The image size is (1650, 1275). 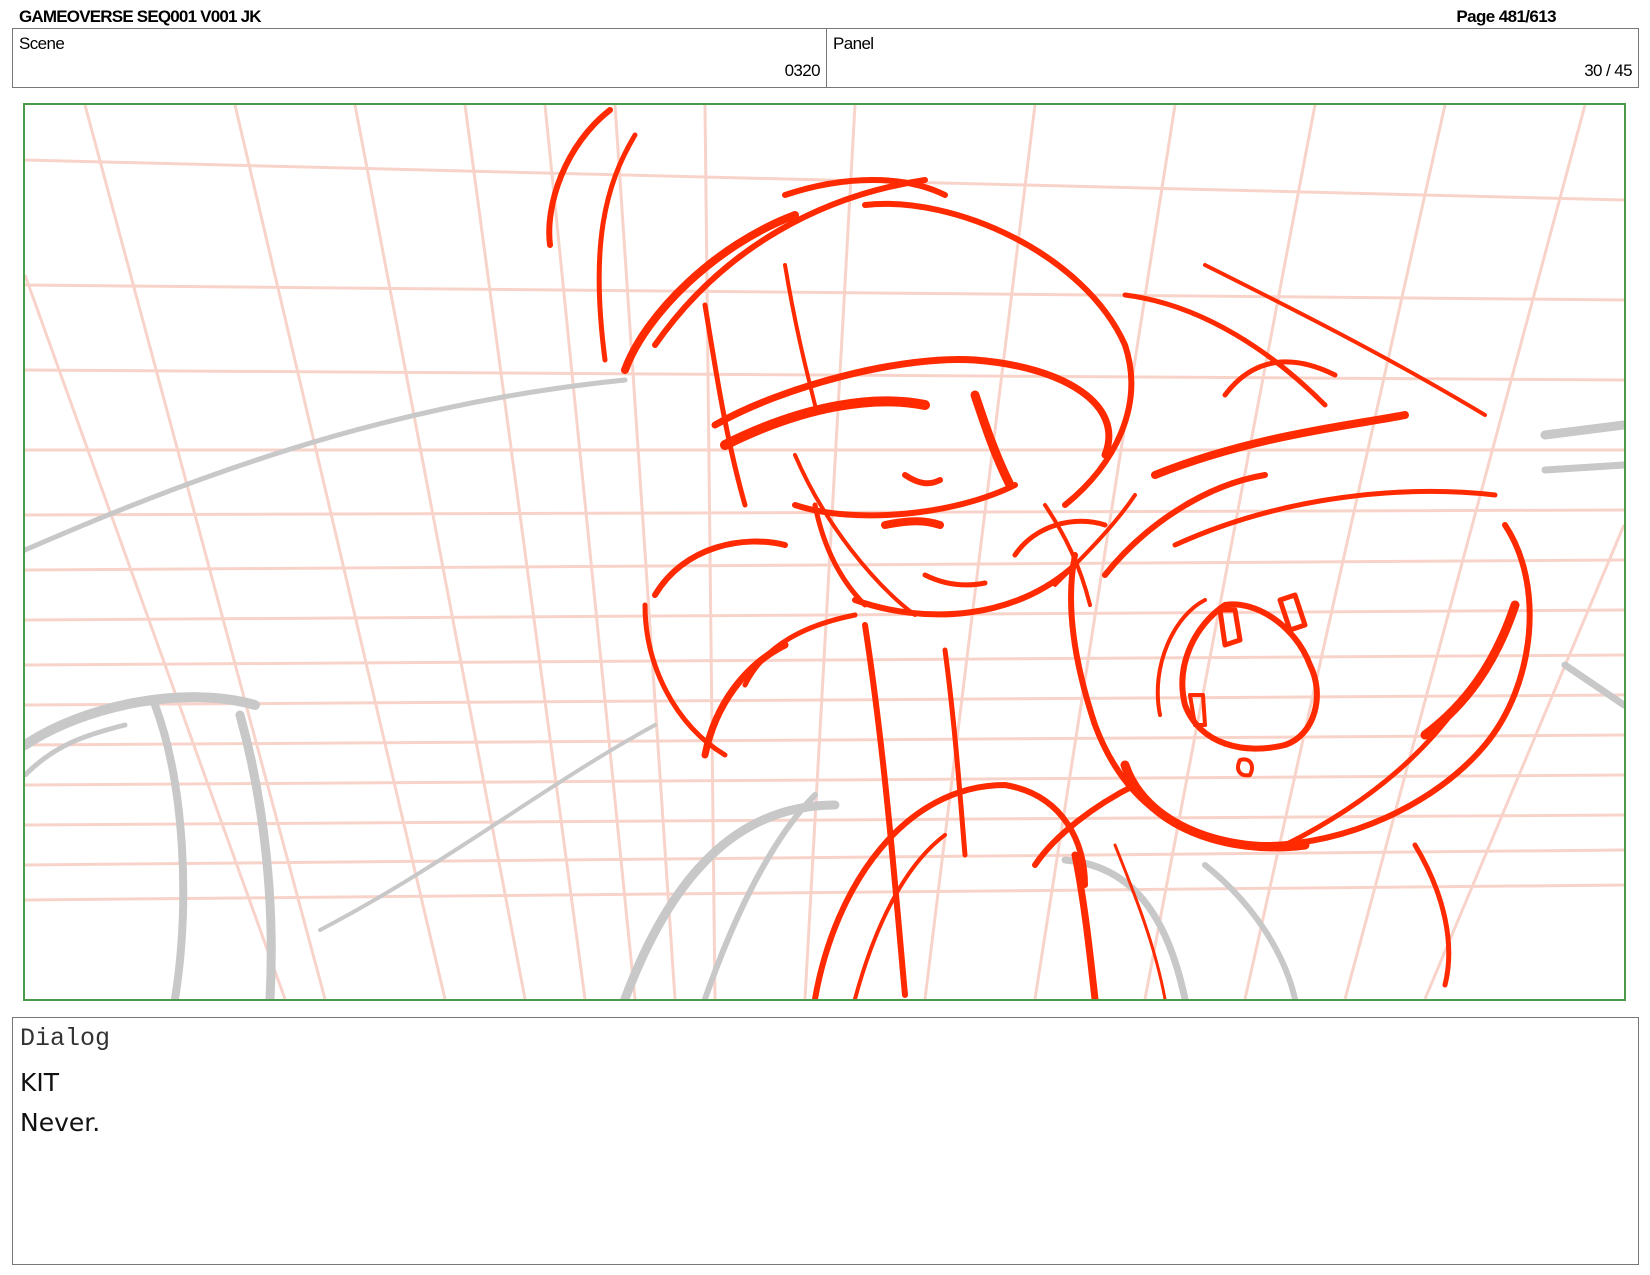 What do you see at coordinates (802, 70) in the screenshot?
I see `scene-number: 0320` at bounding box center [802, 70].